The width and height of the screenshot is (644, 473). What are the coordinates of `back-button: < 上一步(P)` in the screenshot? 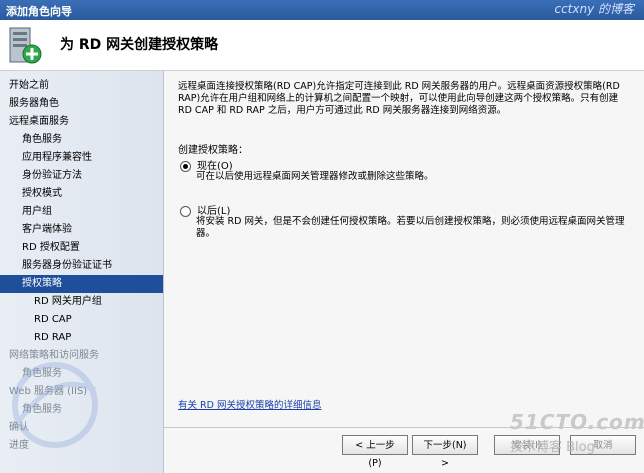 It's located at (375, 452).